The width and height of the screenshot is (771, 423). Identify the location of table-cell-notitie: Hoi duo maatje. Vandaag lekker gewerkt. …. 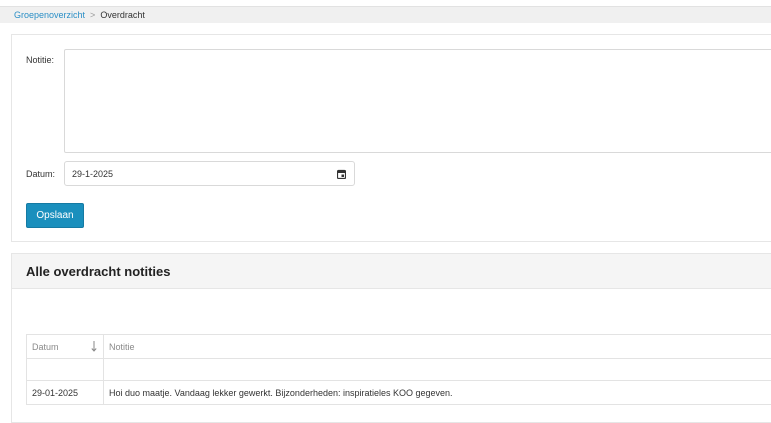
(437, 393).